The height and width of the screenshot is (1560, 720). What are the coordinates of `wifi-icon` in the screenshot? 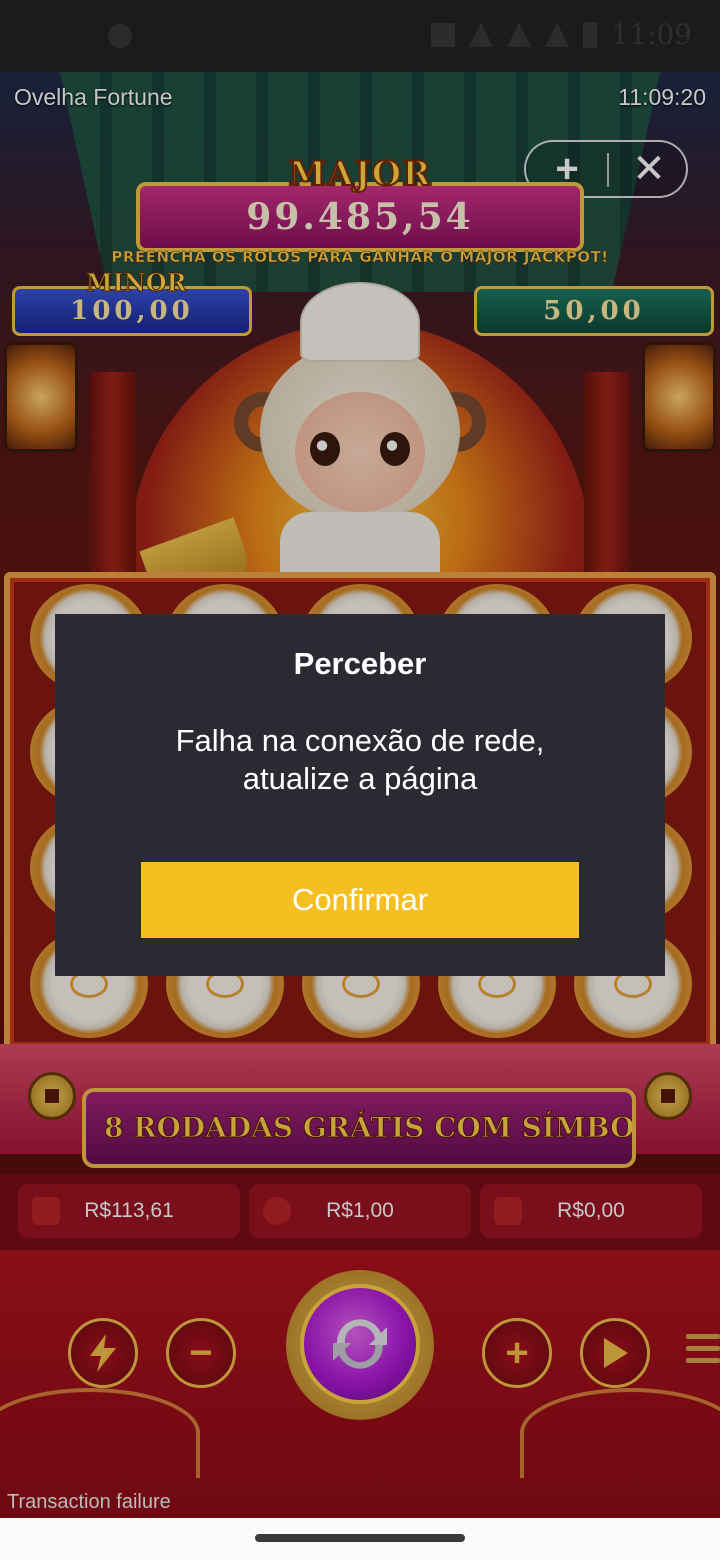 It's located at (481, 34).